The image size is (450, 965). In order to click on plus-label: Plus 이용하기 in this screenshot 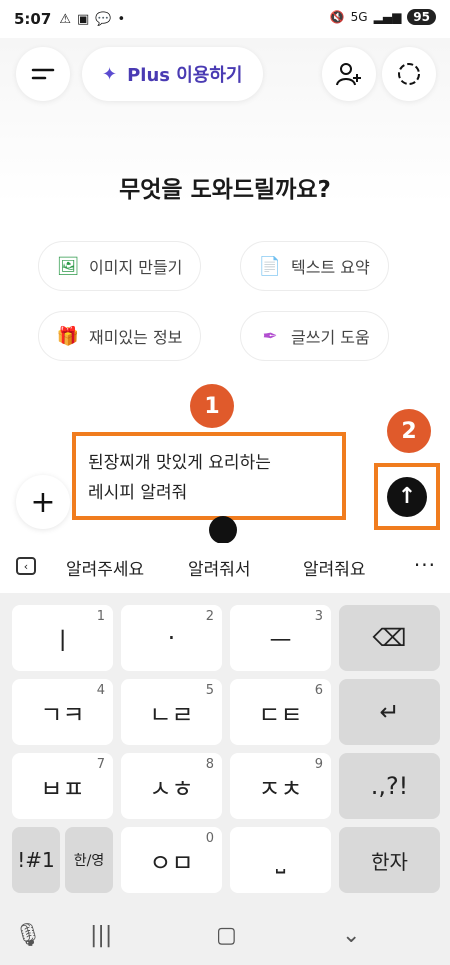, I will do `click(185, 75)`.